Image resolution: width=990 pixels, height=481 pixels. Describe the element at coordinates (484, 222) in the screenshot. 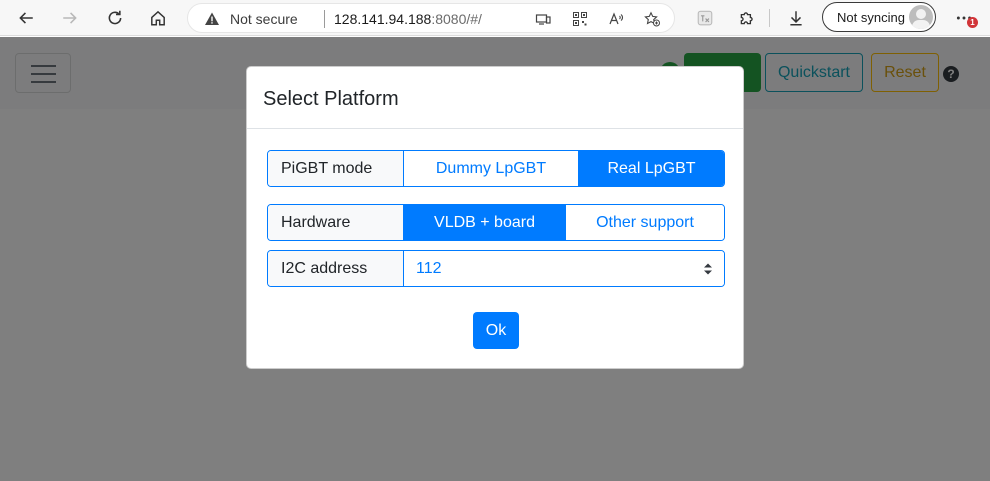

I see `vldb-board-option: VLDB + board` at that location.